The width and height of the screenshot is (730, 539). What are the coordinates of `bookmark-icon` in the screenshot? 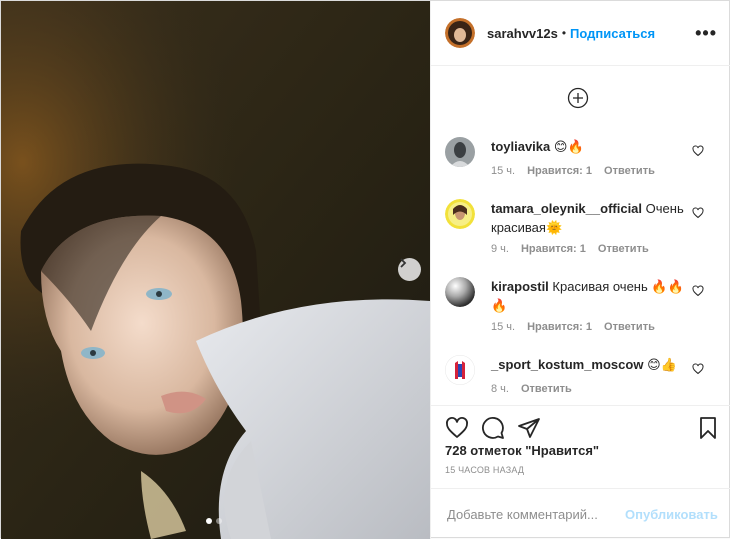 It's located at (708, 428).